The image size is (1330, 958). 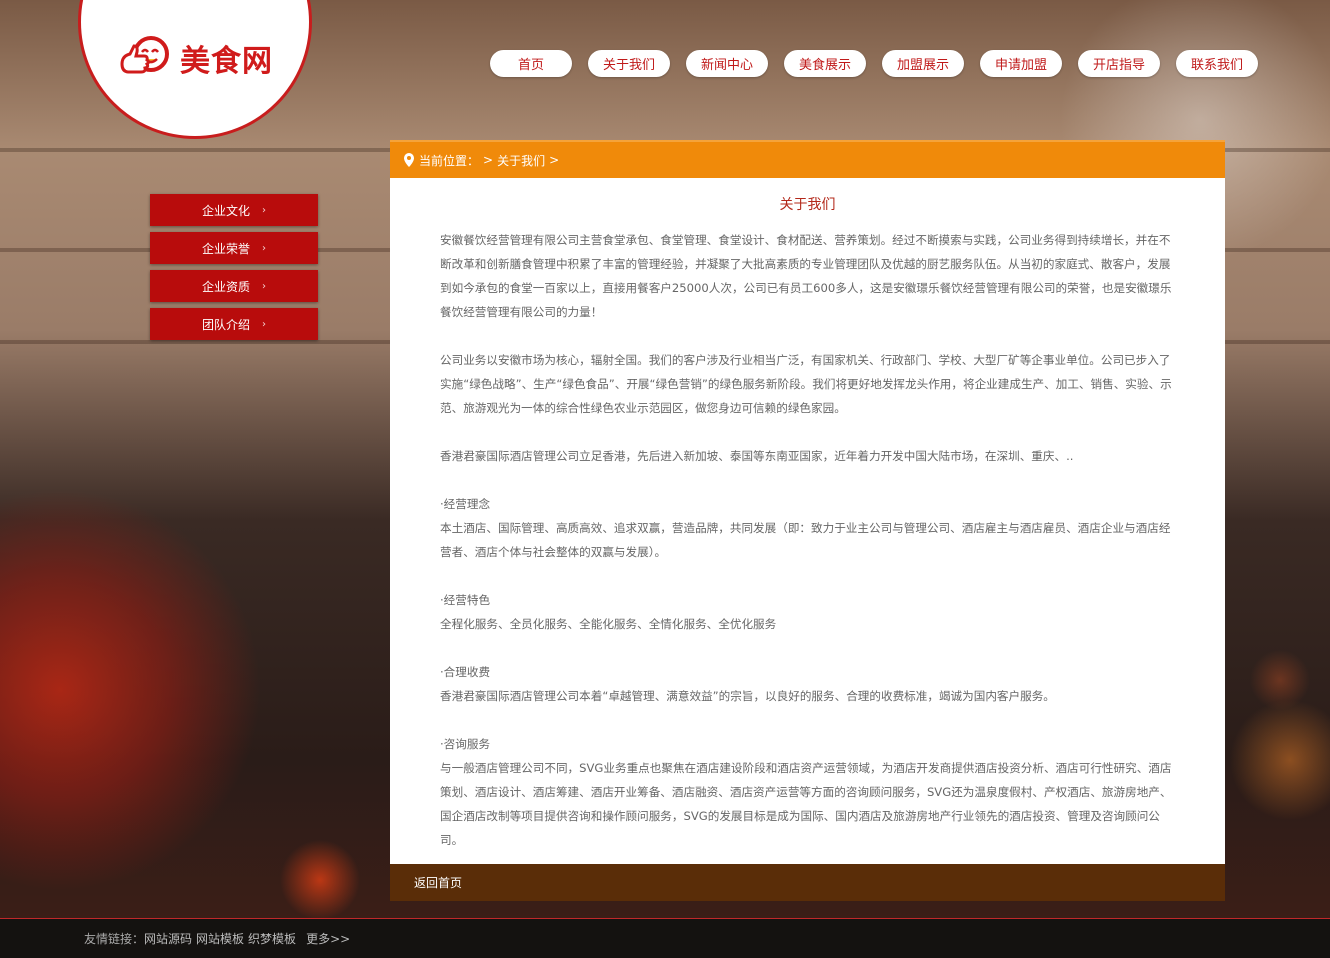 I want to click on section-heading: ·合理收费, so click(x=465, y=672).